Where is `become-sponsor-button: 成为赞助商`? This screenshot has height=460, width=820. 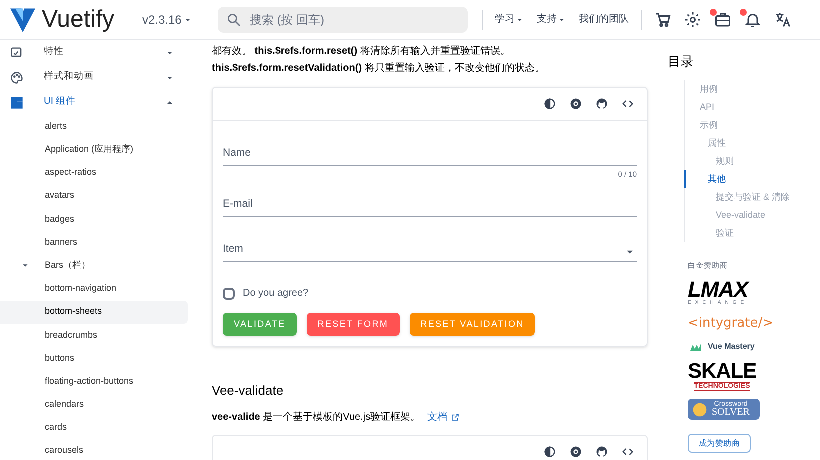
become-sponsor-button: 成为赞助商 is located at coordinates (719, 444).